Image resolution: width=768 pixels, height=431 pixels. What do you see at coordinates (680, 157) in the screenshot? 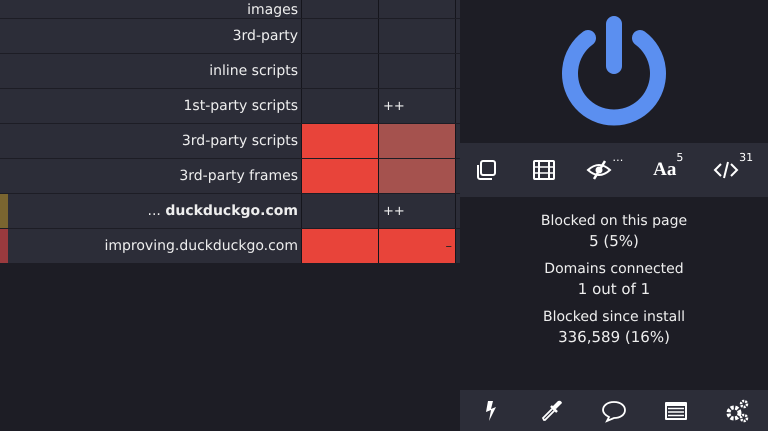
I see `count-label: 5` at bounding box center [680, 157].